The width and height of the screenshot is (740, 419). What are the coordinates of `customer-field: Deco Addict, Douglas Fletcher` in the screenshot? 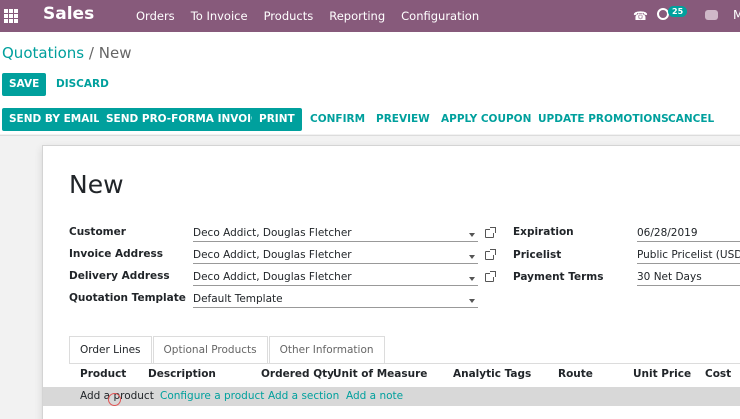 It's located at (335, 234).